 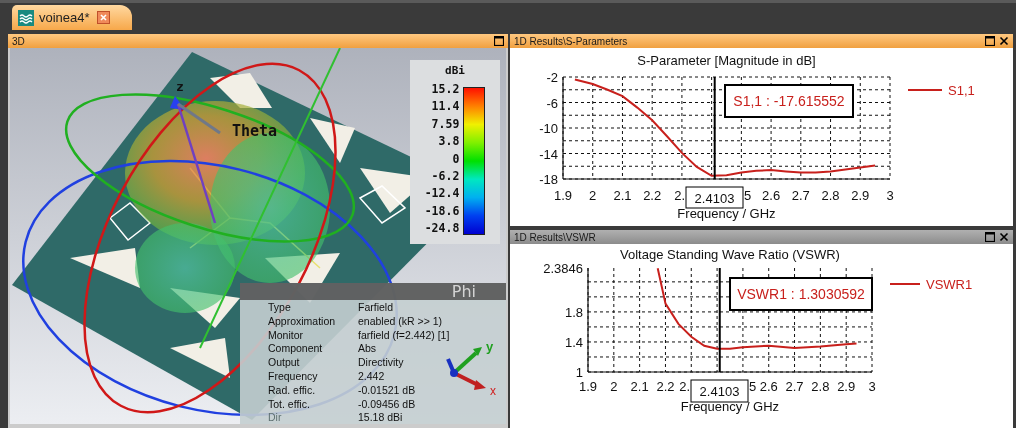 I want to click on y-tick-label: -2, so click(x=552, y=77).